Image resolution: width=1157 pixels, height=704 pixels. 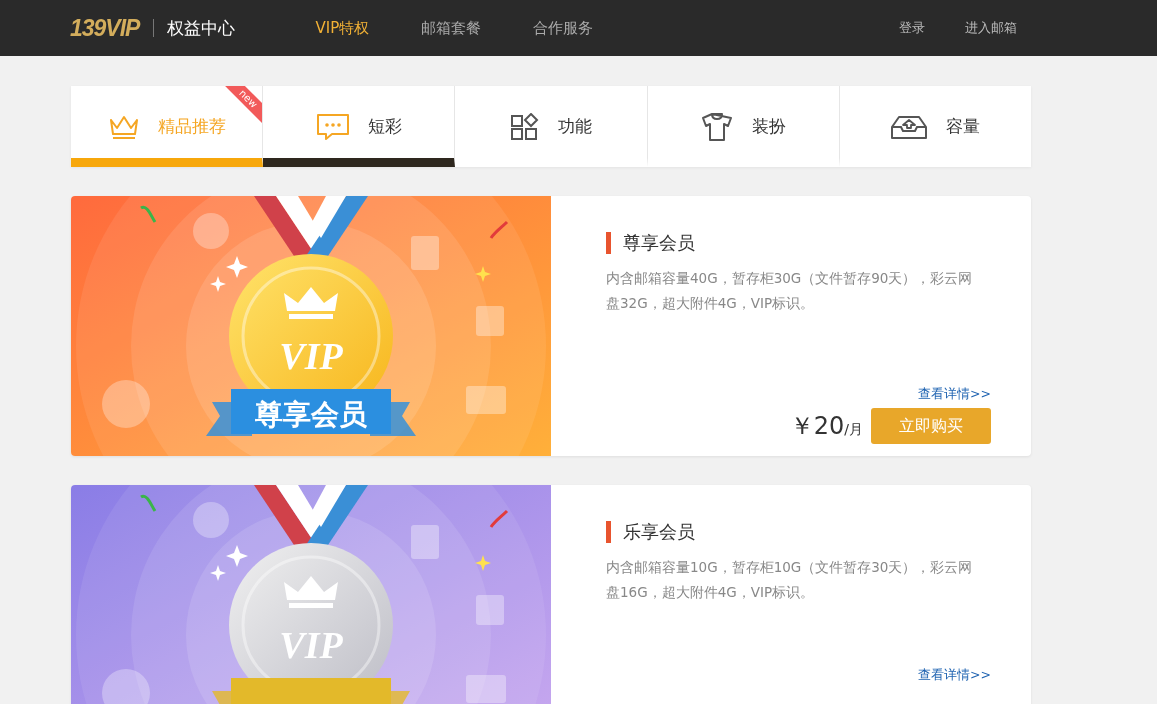 I want to click on price-unit: /月, so click(x=853, y=430).